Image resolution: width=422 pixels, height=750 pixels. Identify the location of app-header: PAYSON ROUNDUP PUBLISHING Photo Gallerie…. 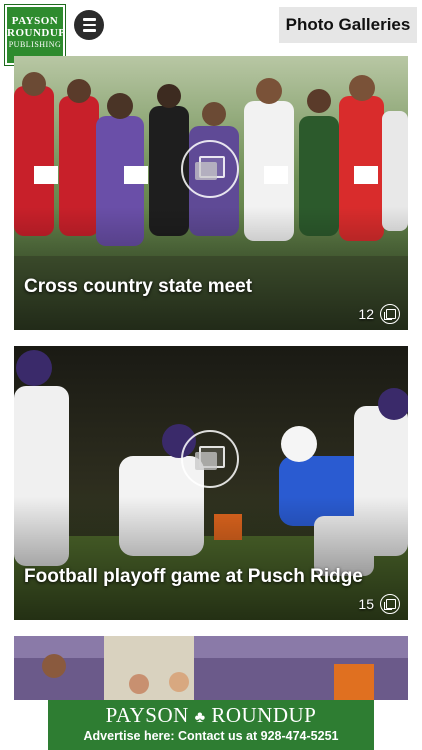
(211, 33).